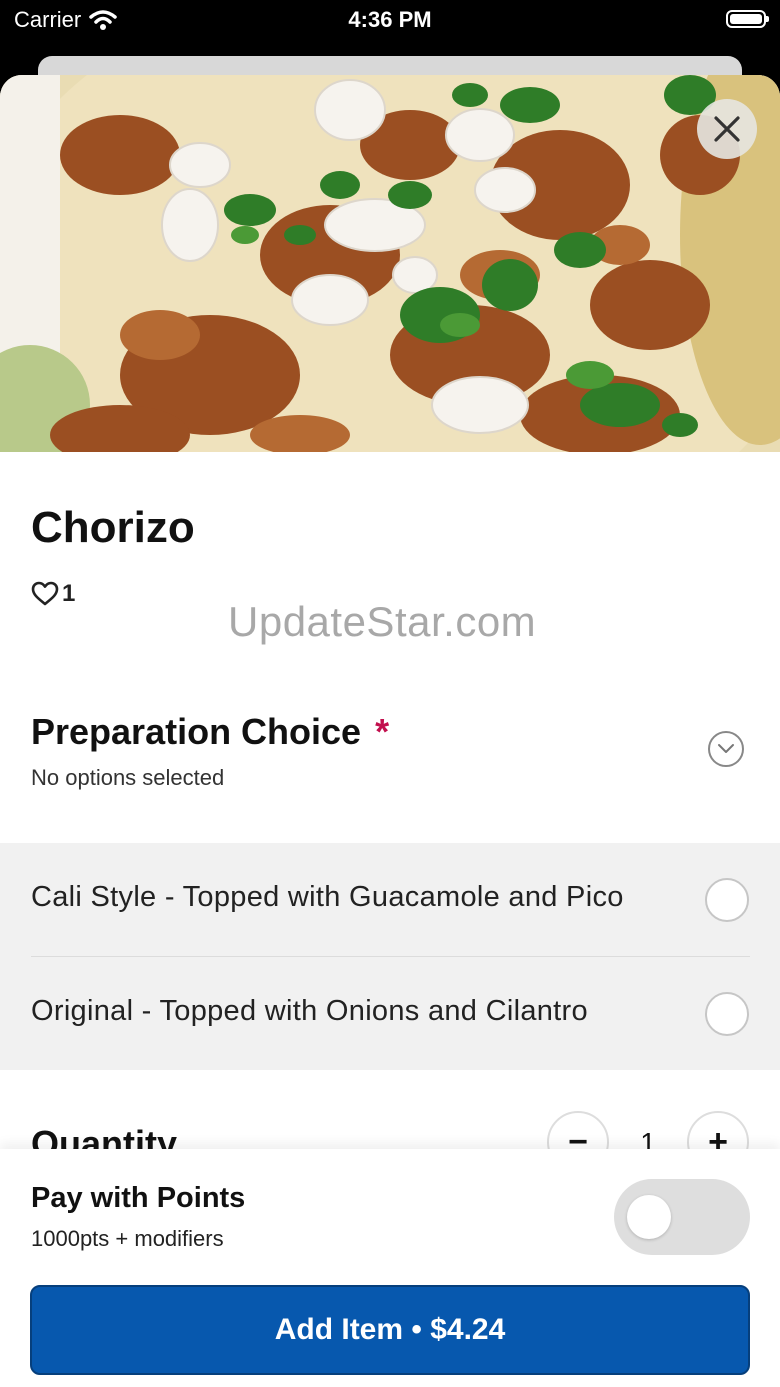 The width and height of the screenshot is (780, 1387). What do you see at coordinates (196, 731) in the screenshot?
I see `preparation-choice-label: Preparation Choice` at bounding box center [196, 731].